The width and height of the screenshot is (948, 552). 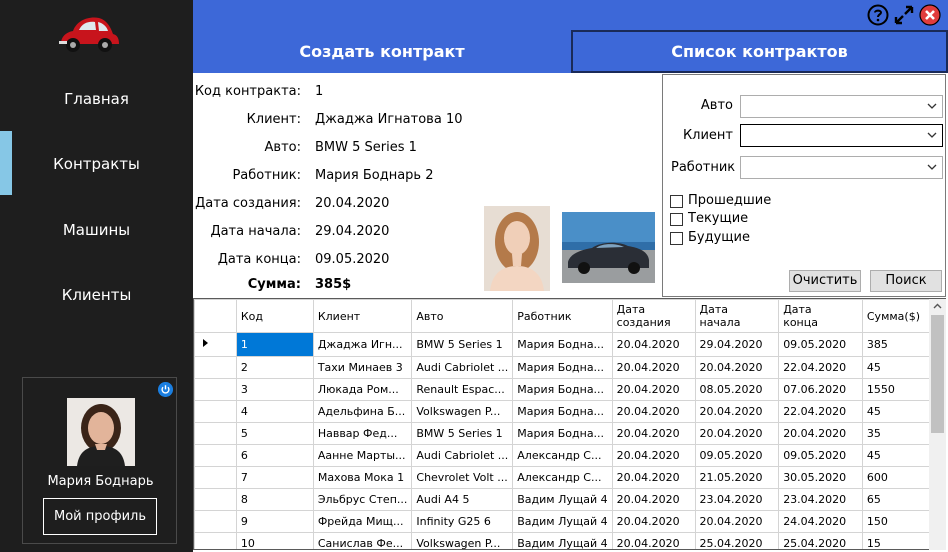 What do you see at coordinates (274, 344) in the screenshot?
I see `table-cell: 1` at bounding box center [274, 344].